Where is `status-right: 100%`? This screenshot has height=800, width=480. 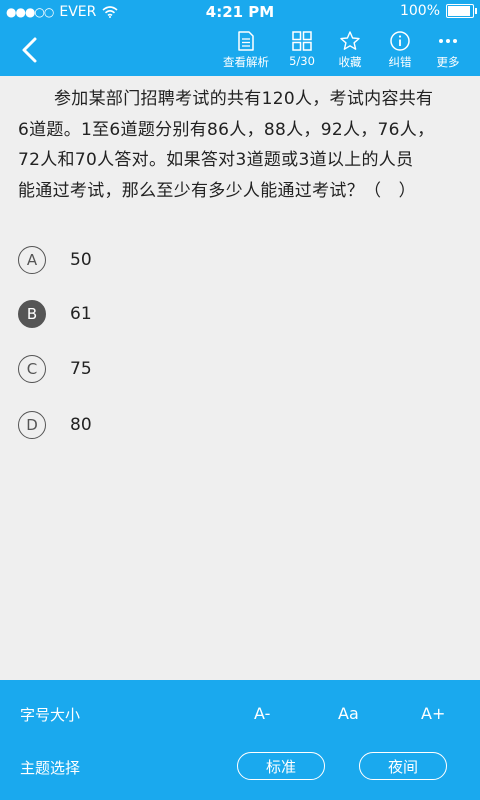
status-right: 100% is located at coordinates (438, 11).